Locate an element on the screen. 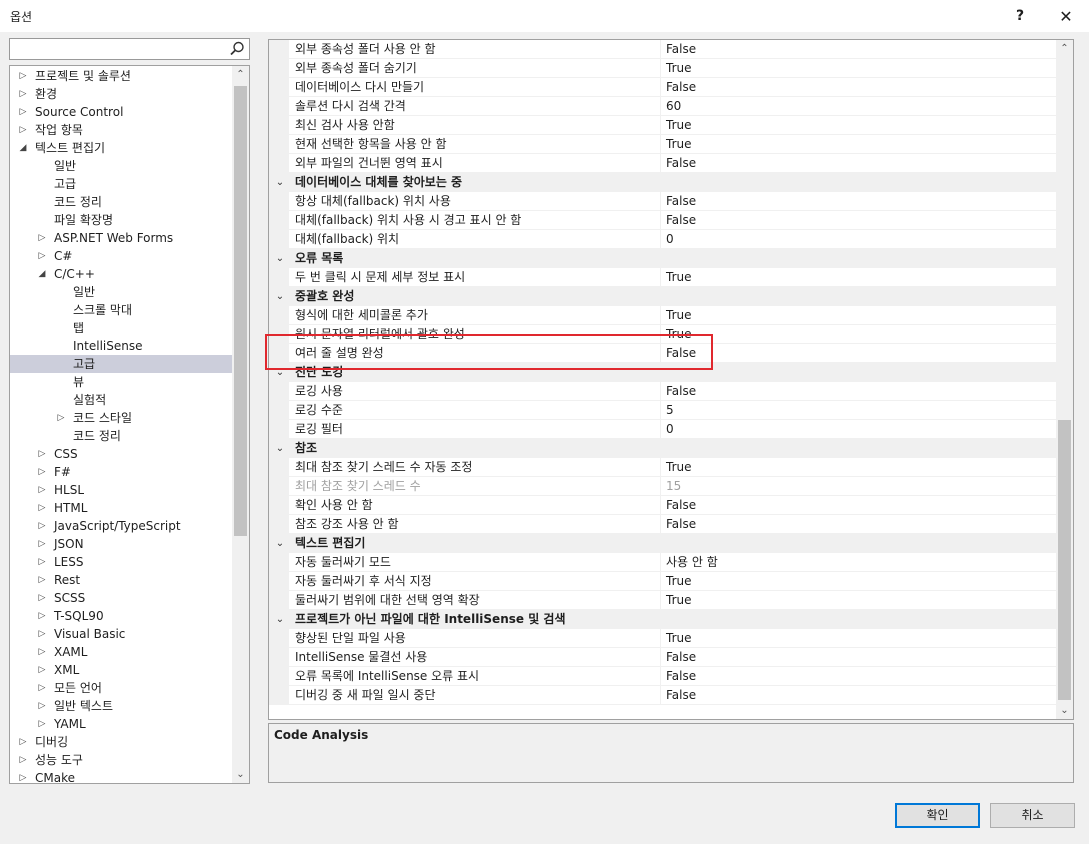 The width and height of the screenshot is (1089, 844). grid-property-row: 외부 종속성 폴더 숨기기 True is located at coordinates (662, 68).